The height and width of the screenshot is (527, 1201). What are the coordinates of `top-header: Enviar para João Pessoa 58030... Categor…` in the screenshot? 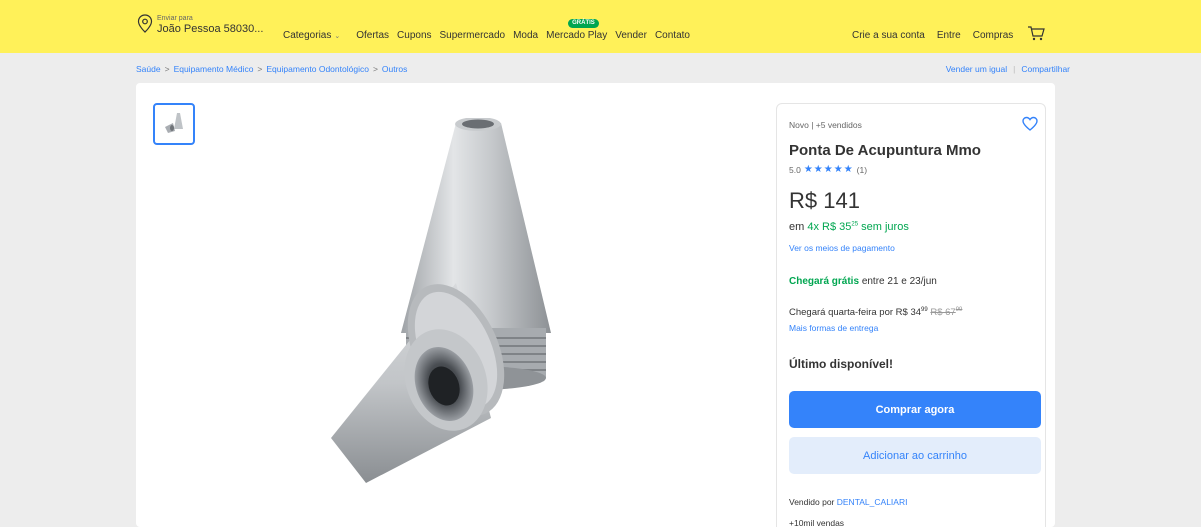 It's located at (600, 26).